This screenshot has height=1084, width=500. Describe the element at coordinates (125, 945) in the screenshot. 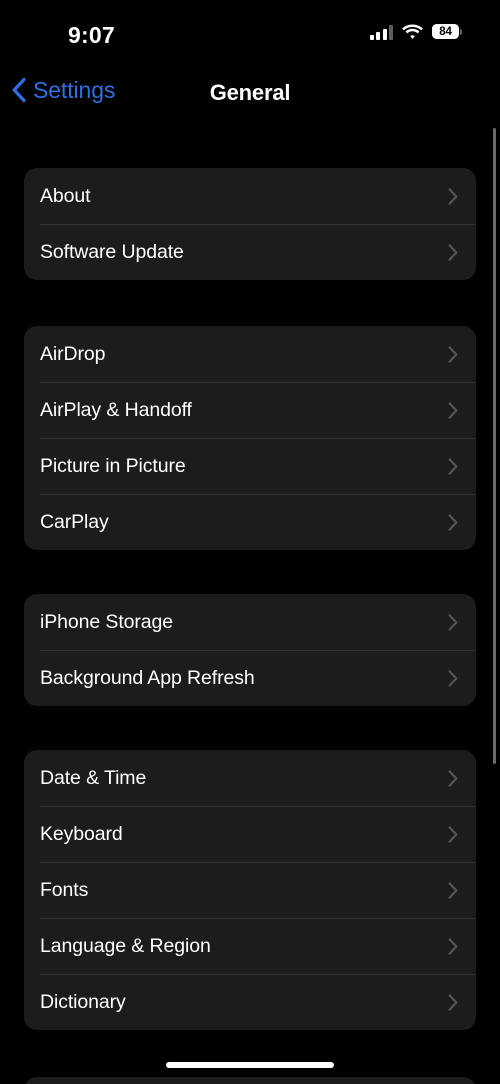

I see `settings-row-label: Language & Region` at that location.